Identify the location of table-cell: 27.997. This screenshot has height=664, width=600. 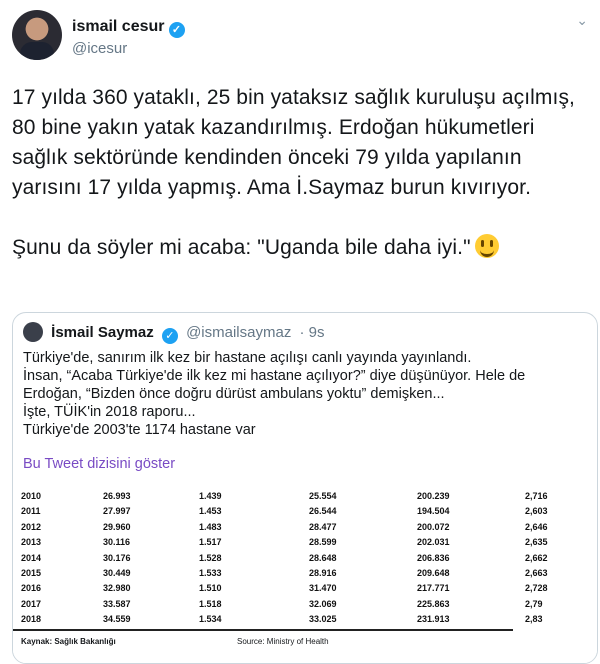
(117, 511).